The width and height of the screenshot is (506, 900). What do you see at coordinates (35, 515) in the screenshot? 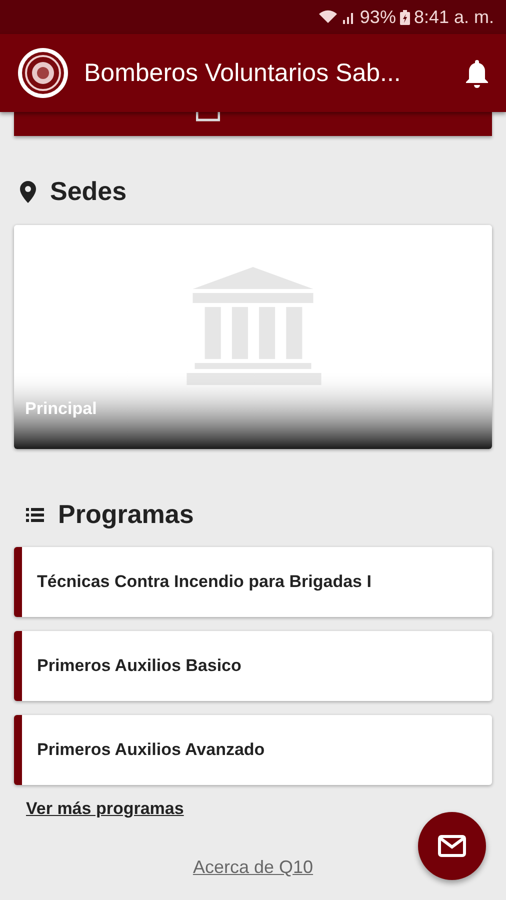
I see `list-icon` at bounding box center [35, 515].